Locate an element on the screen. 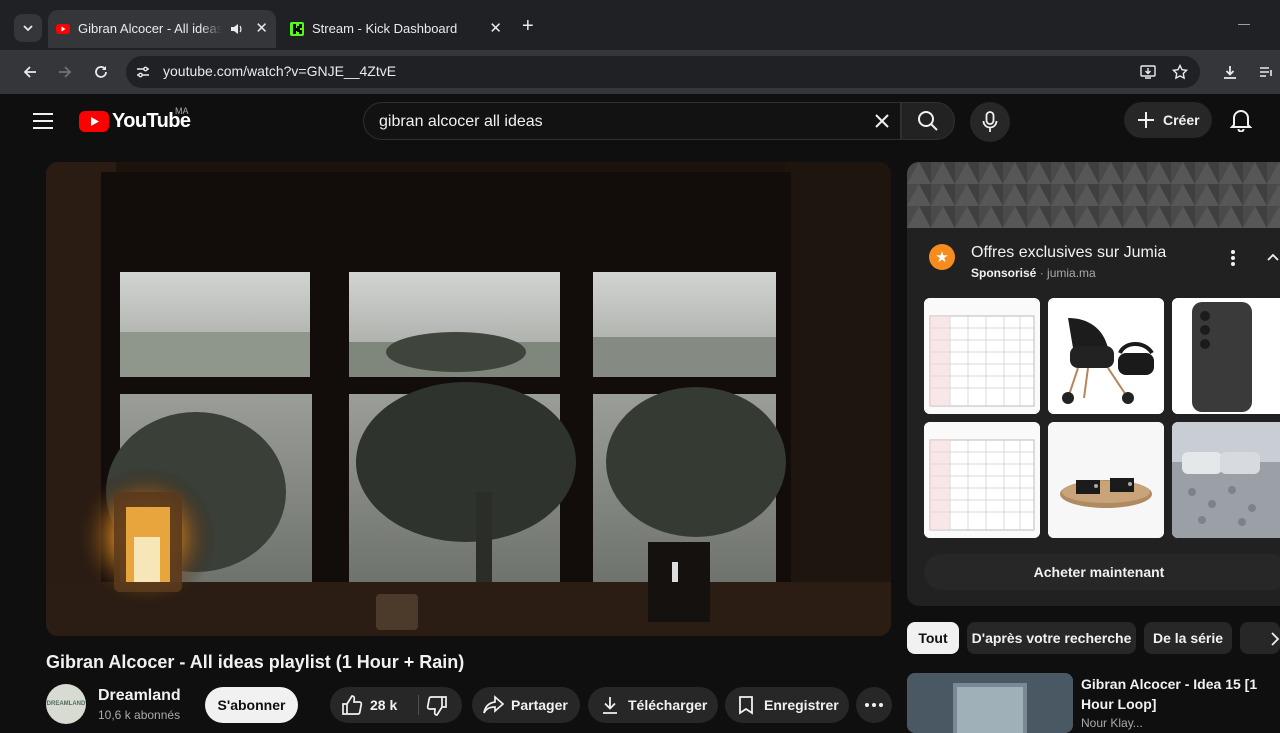  tab-title: Stream - Kick Dashboard is located at coordinates (385, 28).